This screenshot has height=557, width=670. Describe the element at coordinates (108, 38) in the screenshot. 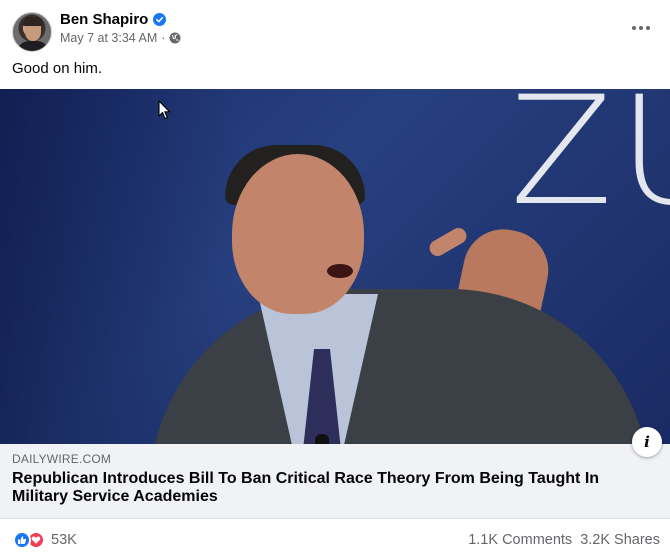

I see `post-timestamp: May 7 at 3:34 AM` at that location.